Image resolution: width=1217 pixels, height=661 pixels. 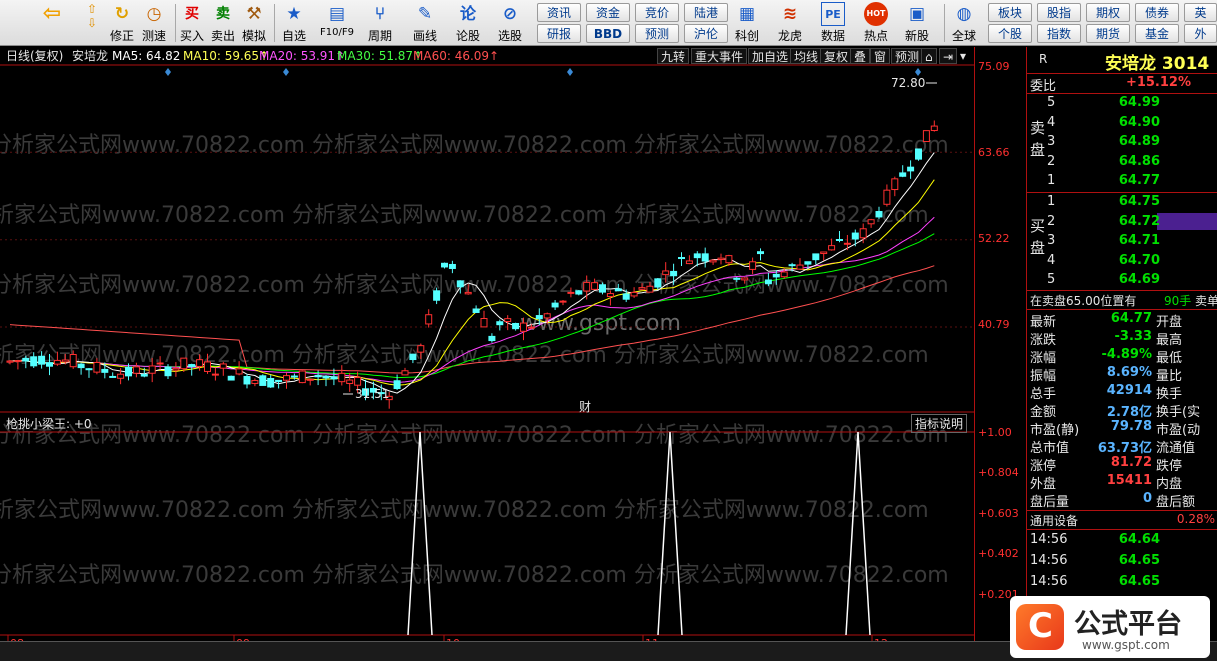 I want to click on buy-button: 买 买入, so click(x=192, y=23).